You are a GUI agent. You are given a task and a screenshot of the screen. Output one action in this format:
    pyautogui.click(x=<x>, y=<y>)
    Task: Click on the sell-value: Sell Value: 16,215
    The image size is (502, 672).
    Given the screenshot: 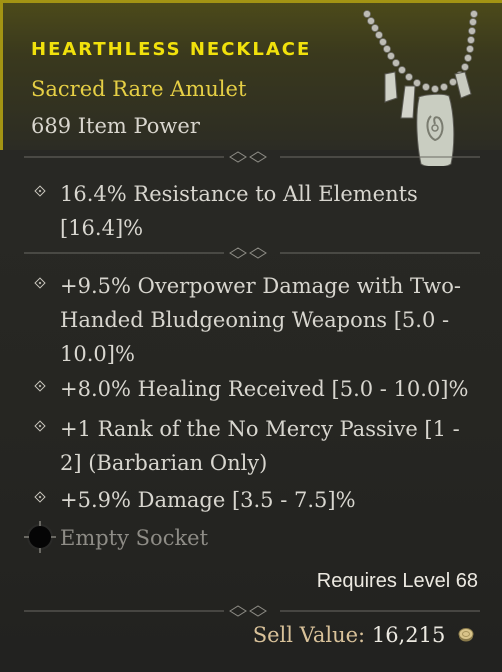 What is the action you would take?
    pyautogui.click(x=363, y=635)
    